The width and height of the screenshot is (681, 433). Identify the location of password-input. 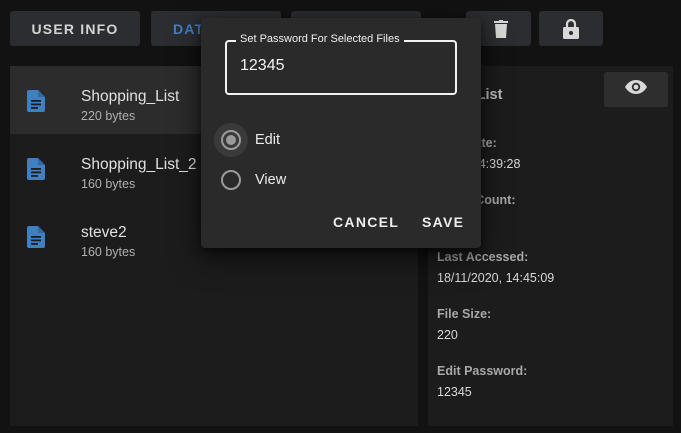
(340, 66).